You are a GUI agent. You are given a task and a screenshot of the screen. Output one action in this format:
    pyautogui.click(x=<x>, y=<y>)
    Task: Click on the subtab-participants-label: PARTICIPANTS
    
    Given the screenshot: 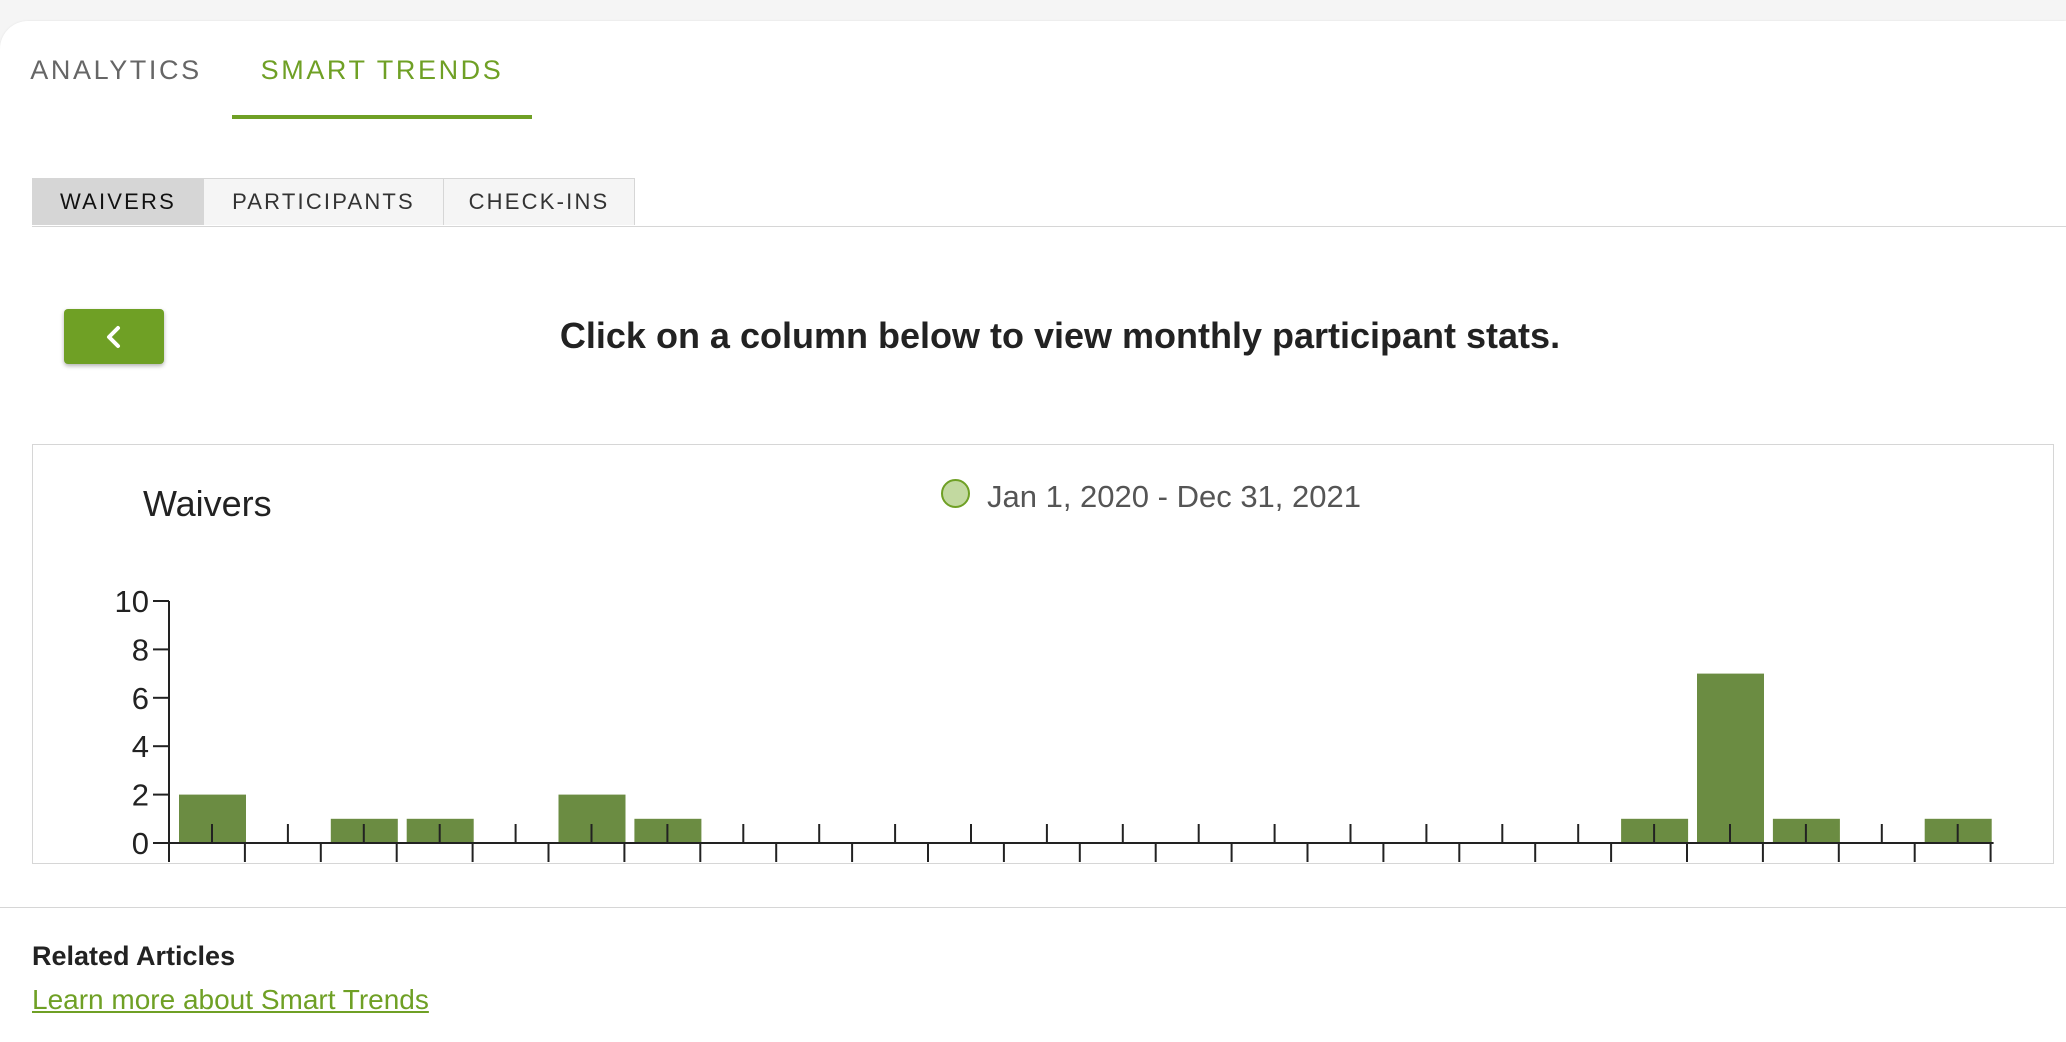 What is the action you would take?
    pyautogui.click(x=323, y=201)
    